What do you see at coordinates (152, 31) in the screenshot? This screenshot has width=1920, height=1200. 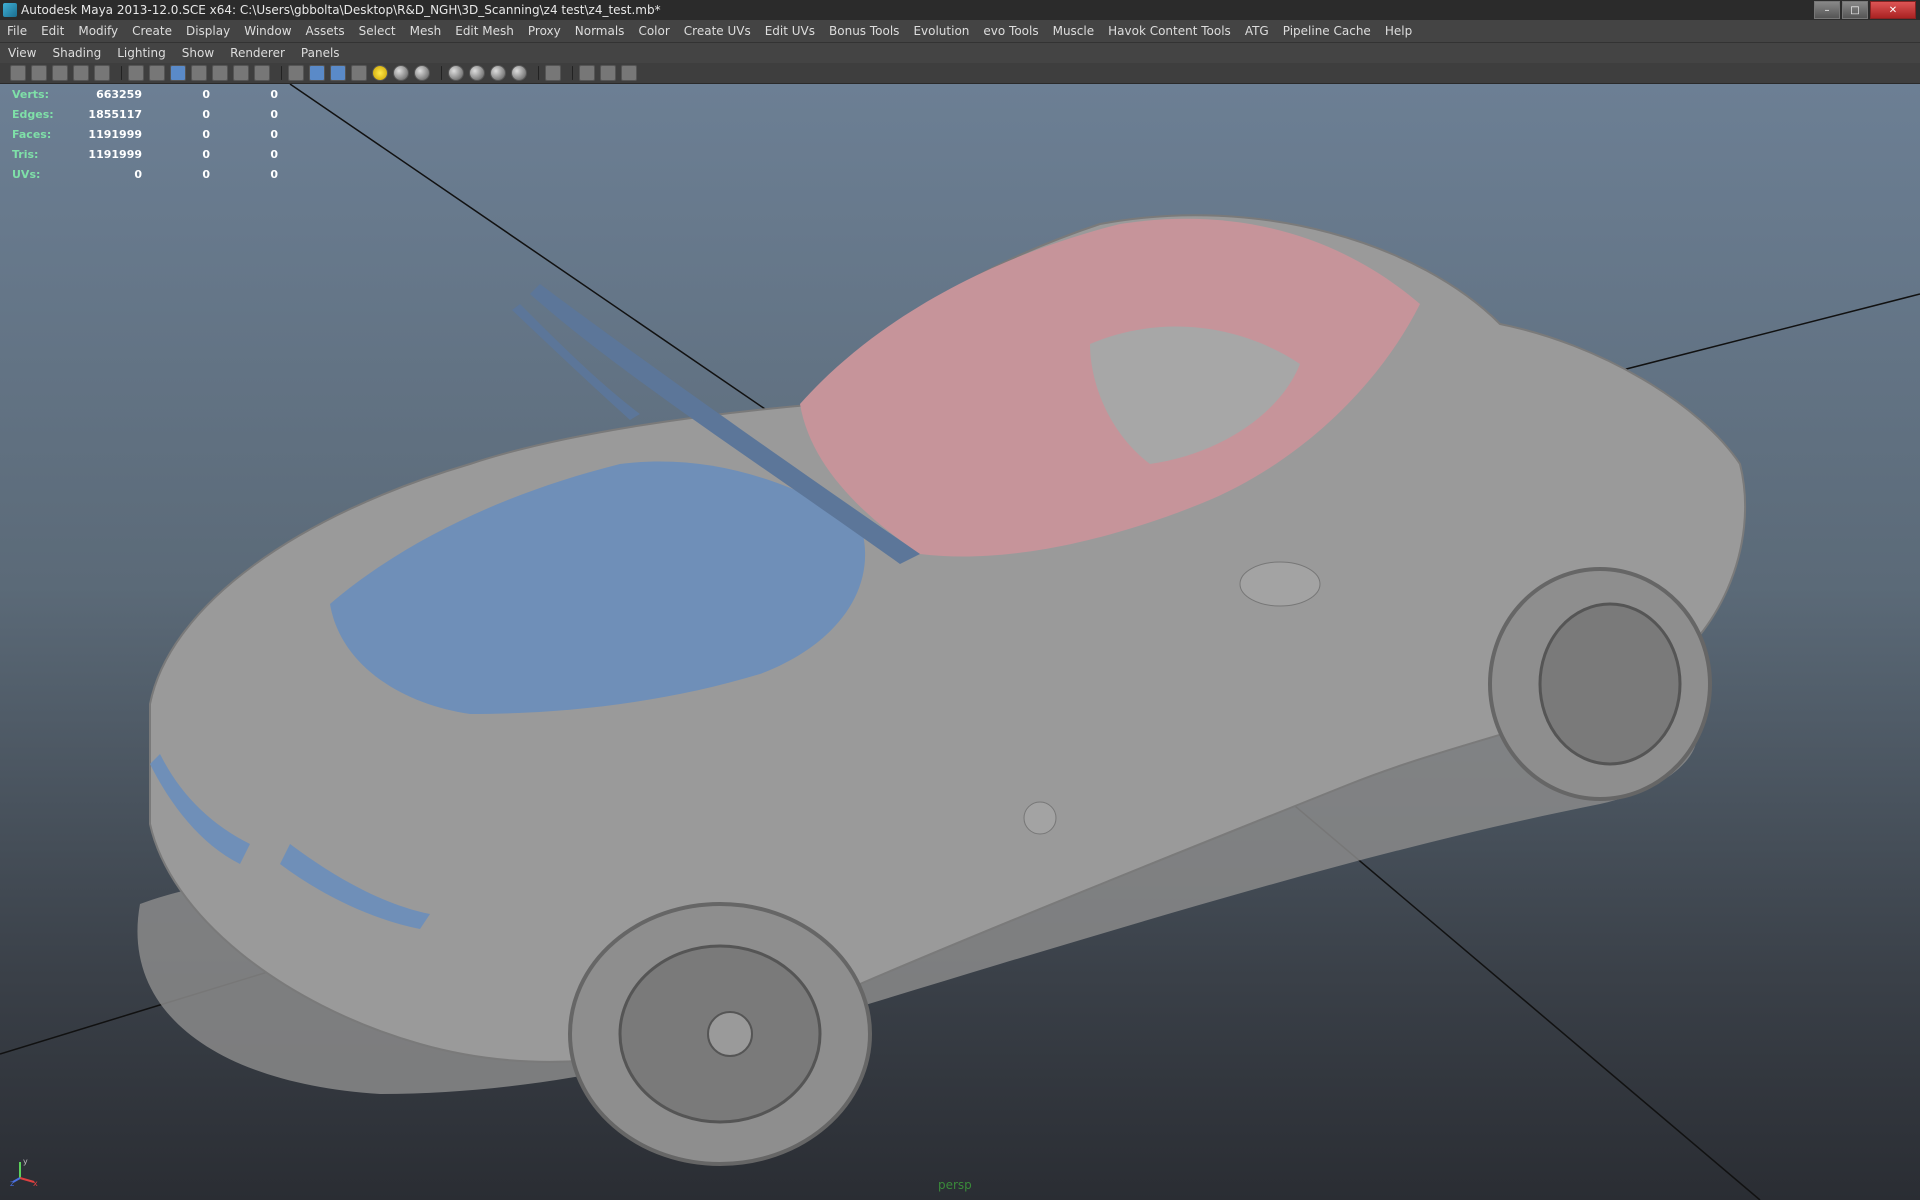 I see `menu-create: Create` at bounding box center [152, 31].